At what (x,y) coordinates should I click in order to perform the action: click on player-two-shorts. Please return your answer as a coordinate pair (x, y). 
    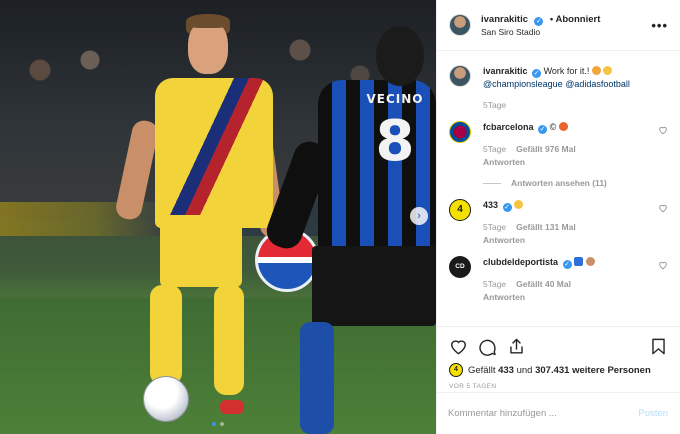
    Looking at the image, I should click on (374, 286).